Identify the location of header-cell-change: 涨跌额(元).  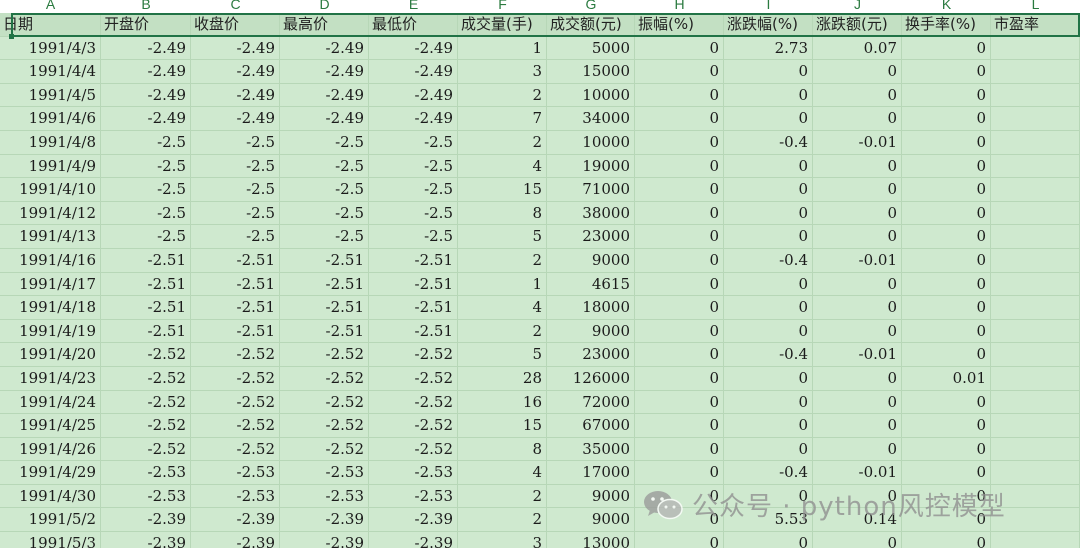
(857, 24).